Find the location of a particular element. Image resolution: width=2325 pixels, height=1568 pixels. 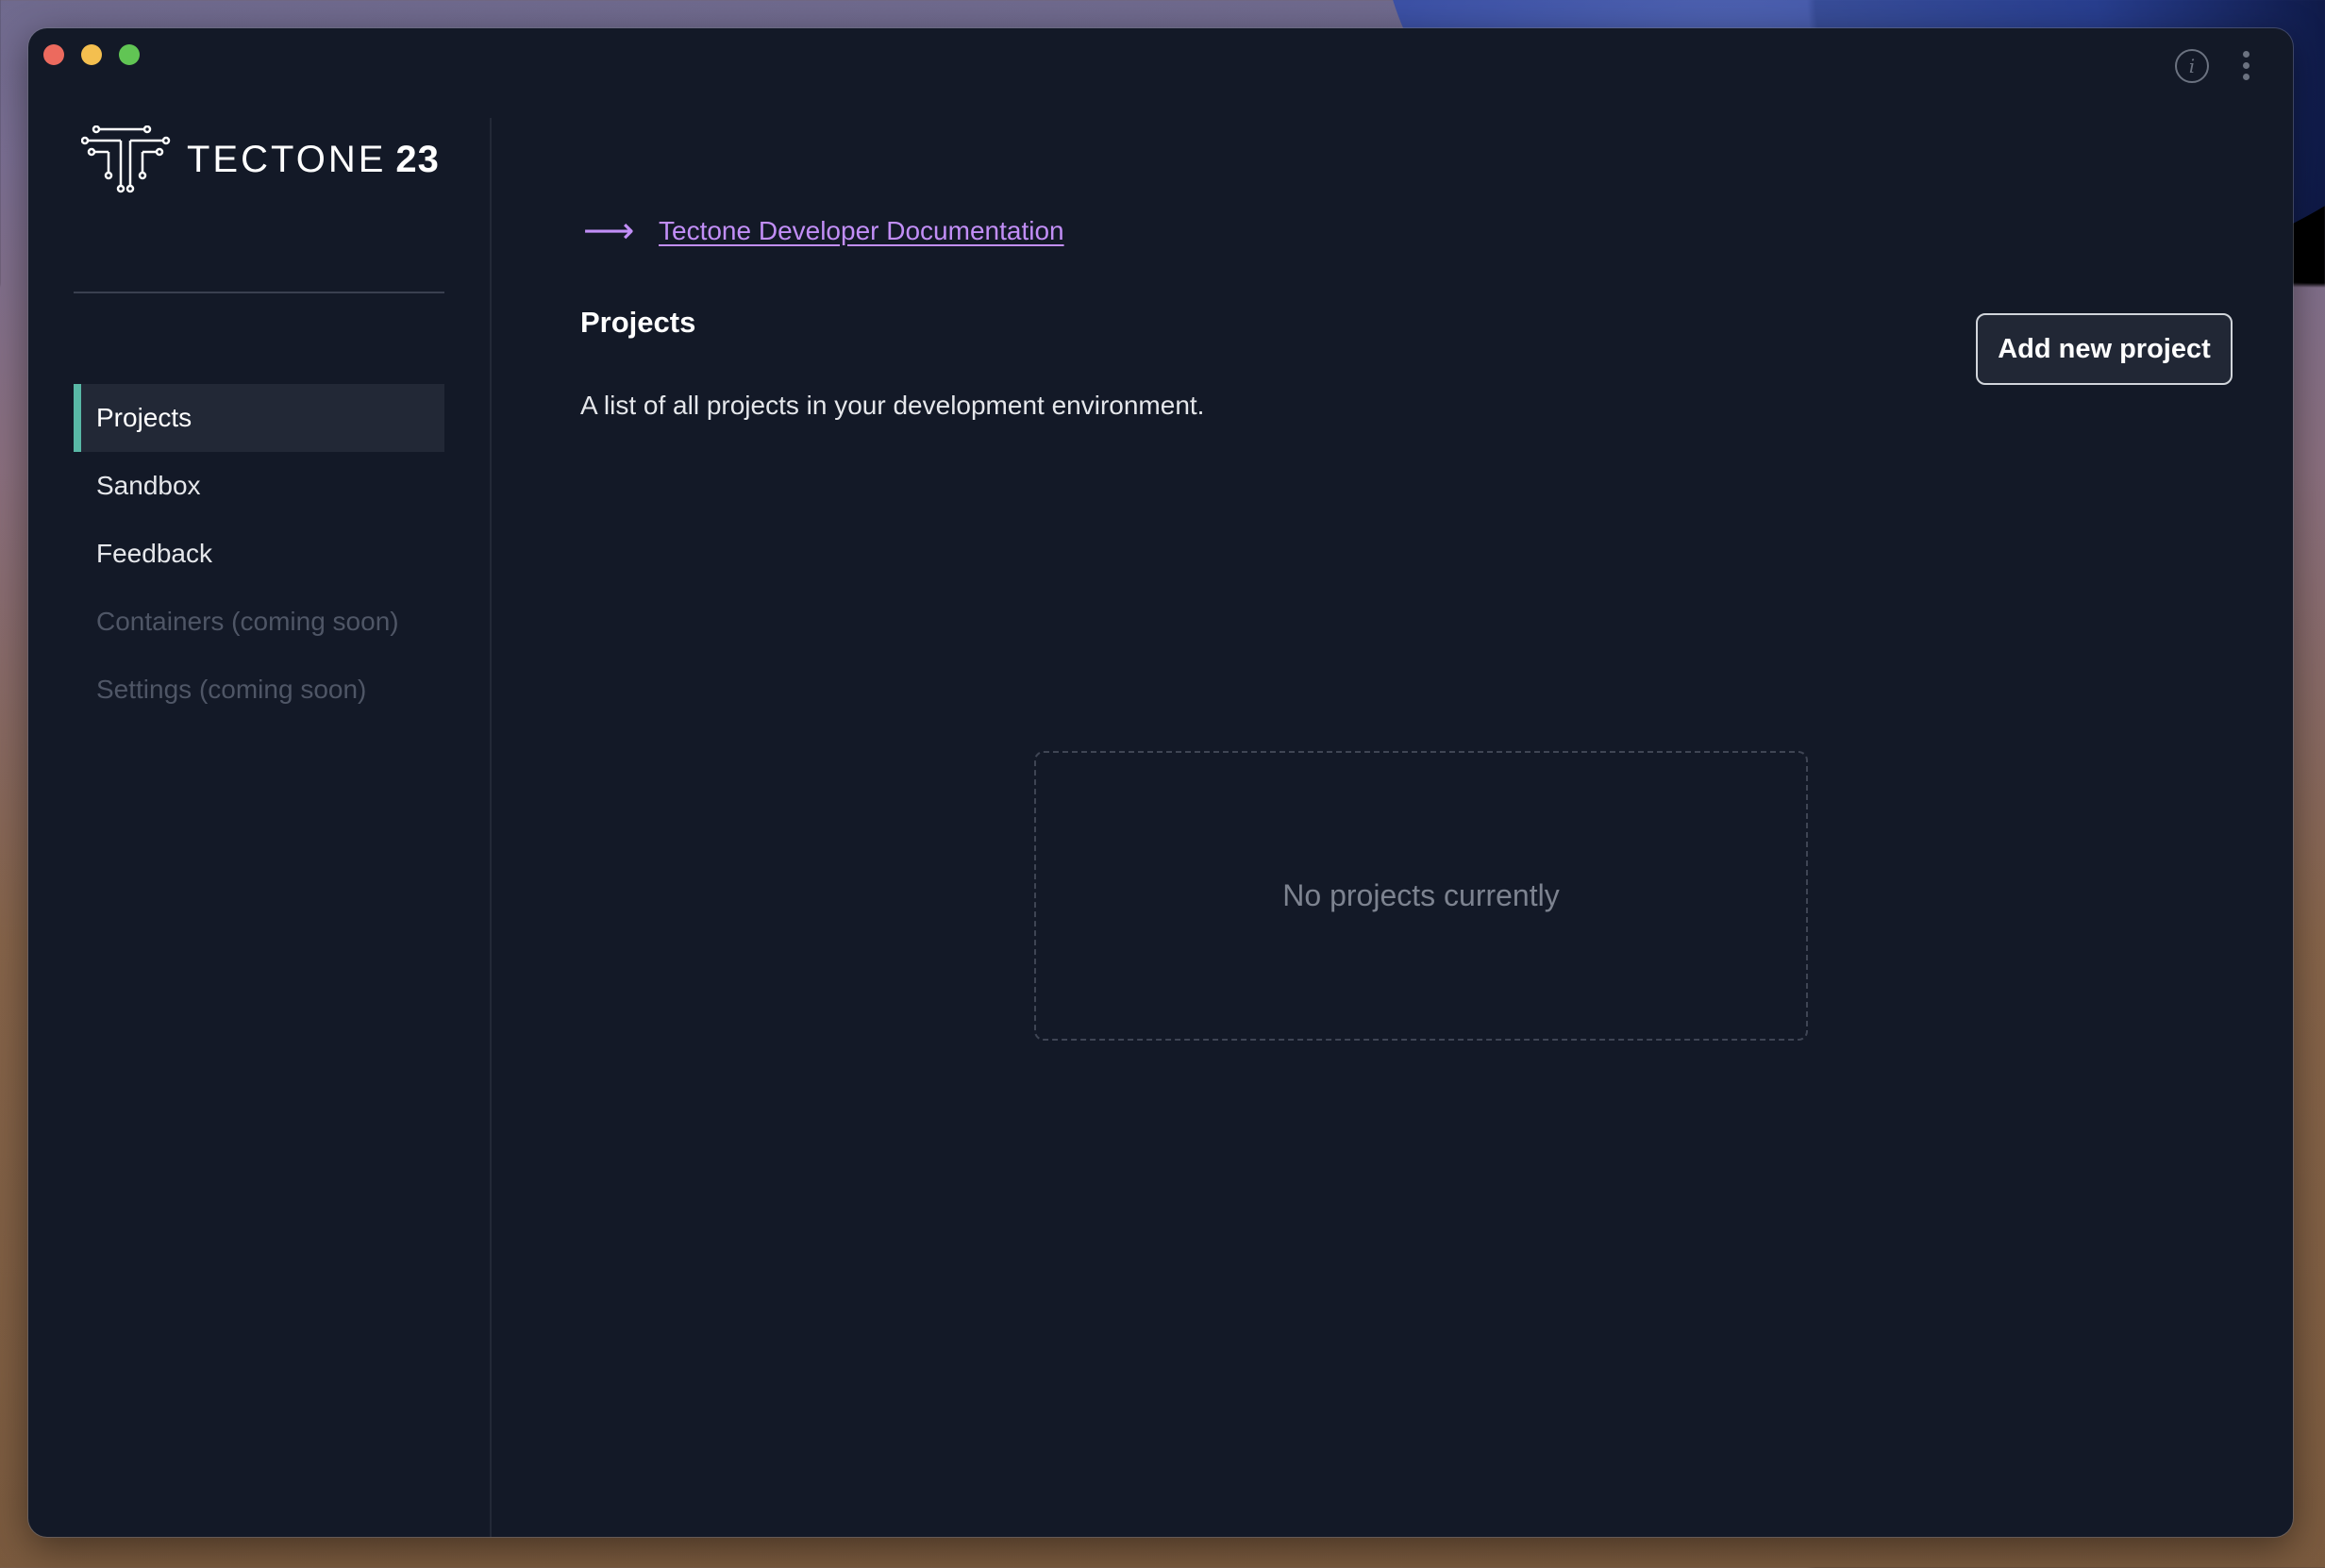

page-title: Projects is located at coordinates (638, 322).